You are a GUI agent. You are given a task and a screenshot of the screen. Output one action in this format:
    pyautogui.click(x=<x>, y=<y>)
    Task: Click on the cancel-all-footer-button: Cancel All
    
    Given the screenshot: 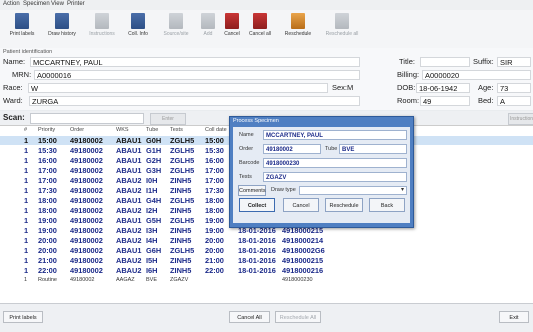 What is the action you would take?
    pyautogui.click(x=249, y=317)
    